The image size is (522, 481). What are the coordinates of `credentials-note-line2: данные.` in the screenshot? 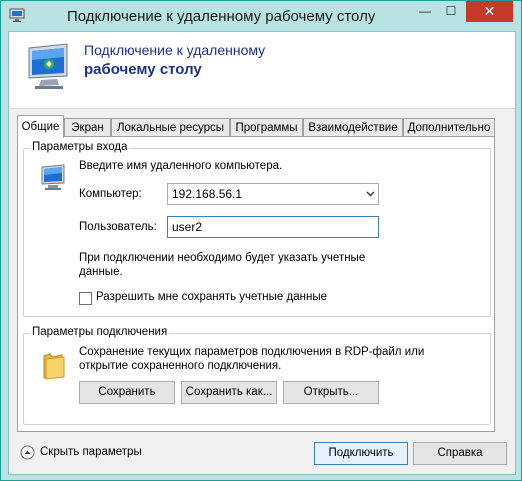 It's located at (101, 272).